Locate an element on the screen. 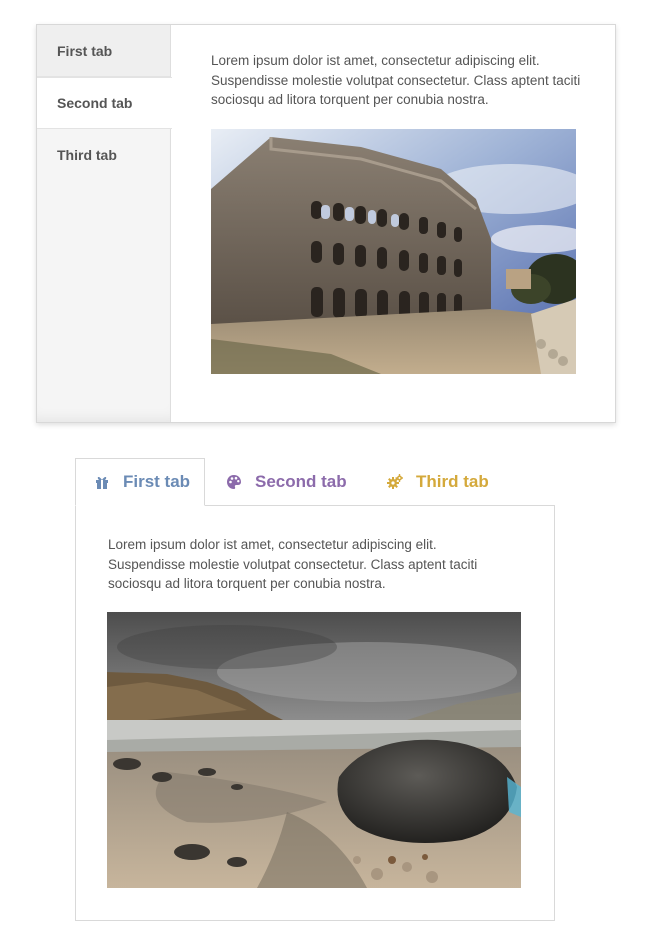  colosseum-photo is located at coordinates (393, 251).